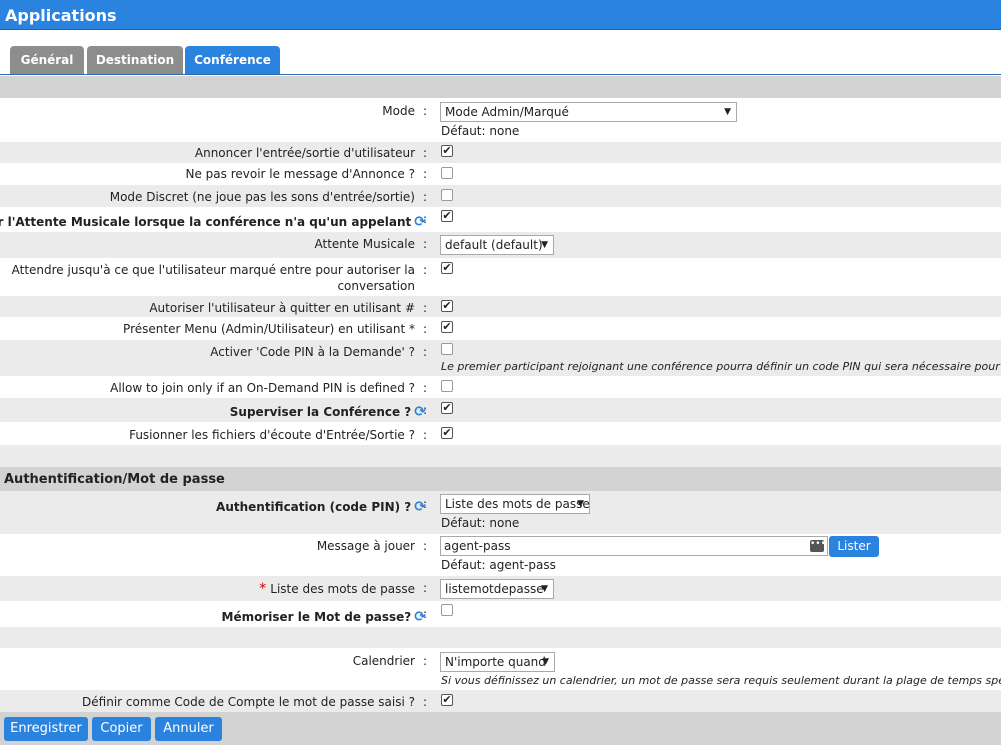 The image size is (1001, 745). Describe the element at coordinates (312, 352) in the screenshot. I see `pin-on-demand-label: Activer 'Code PIN à la Demande' ?` at that location.